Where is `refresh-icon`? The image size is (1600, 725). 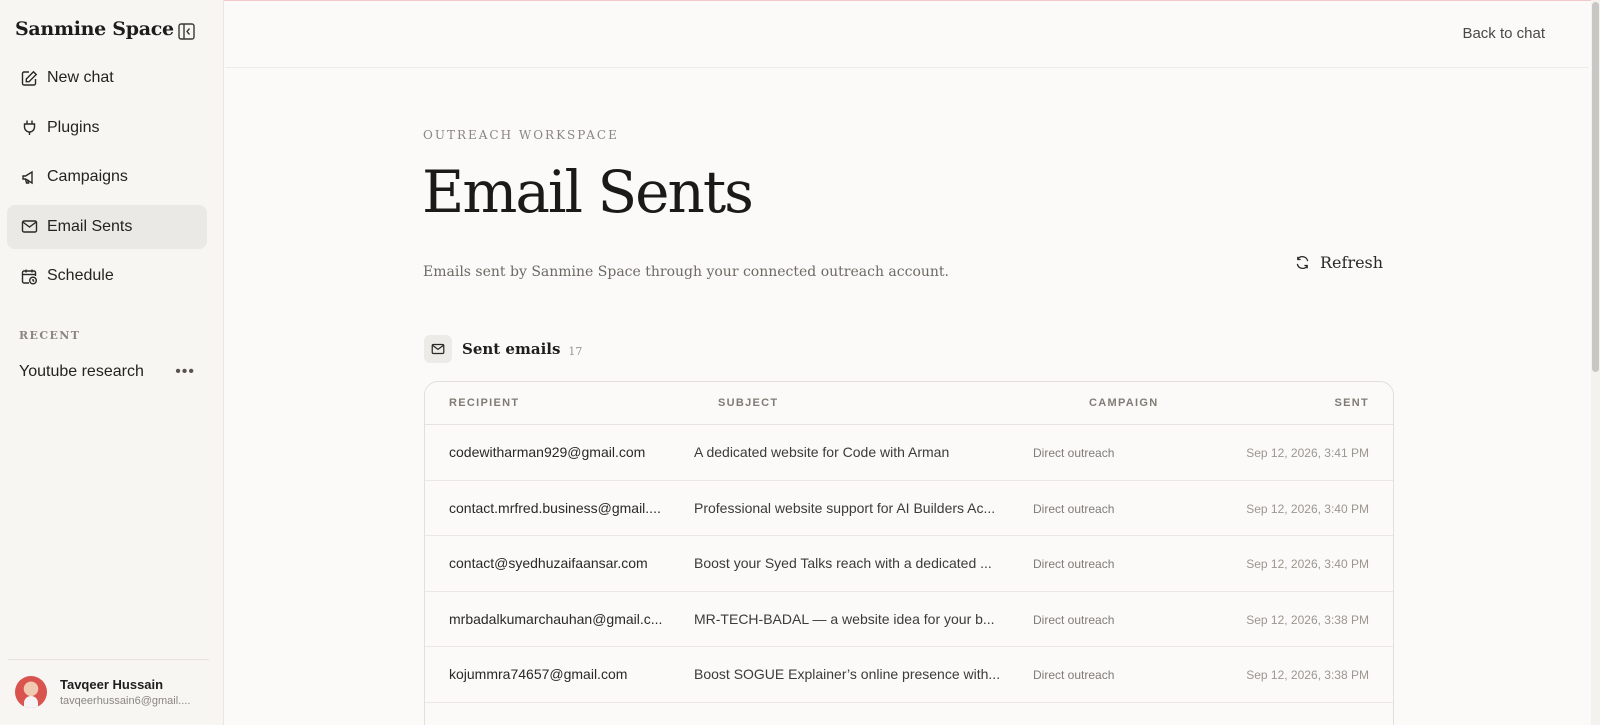
refresh-icon is located at coordinates (1302, 262).